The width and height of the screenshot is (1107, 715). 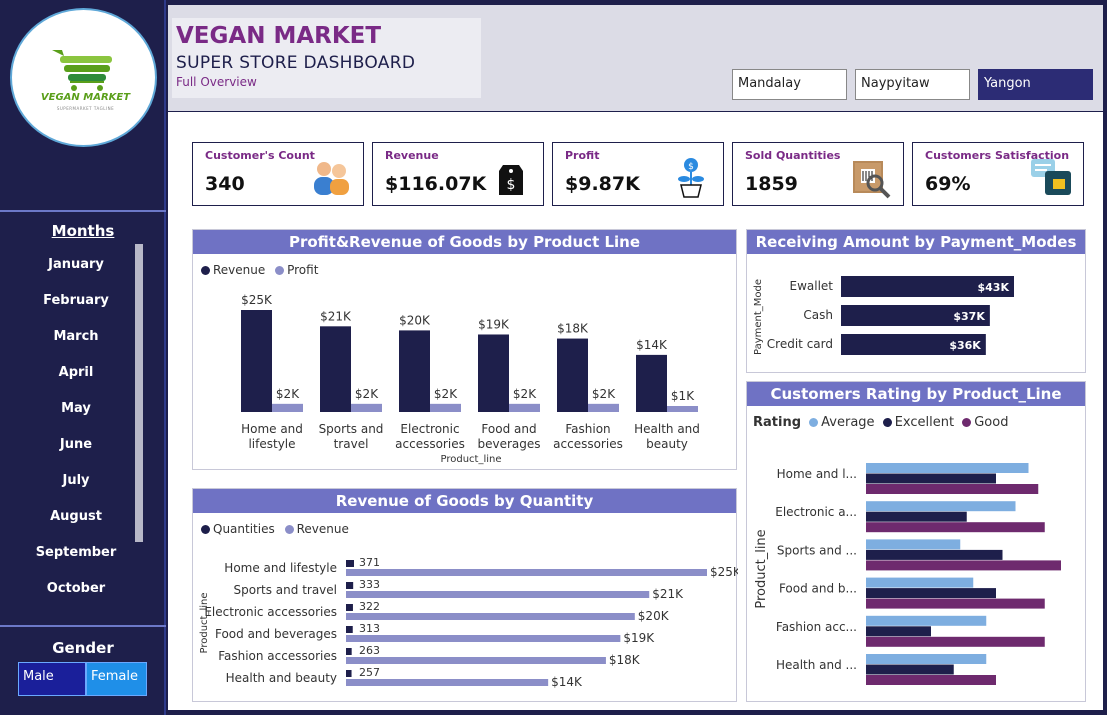 I want to click on city-filter-yangon: Yangon, so click(x=1035, y=84).